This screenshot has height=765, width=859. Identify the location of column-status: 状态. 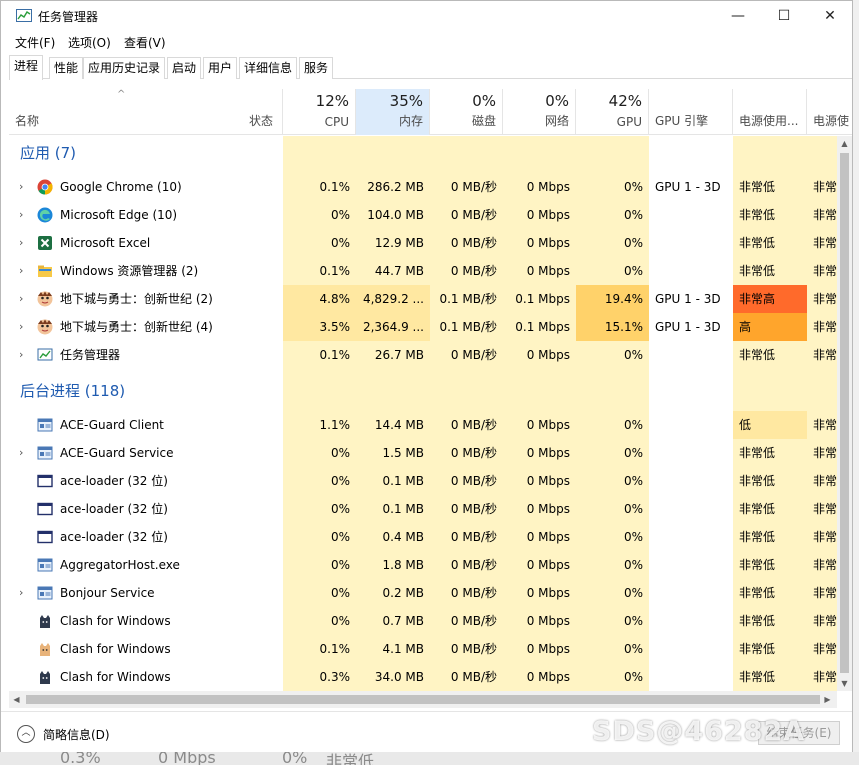
(263, 112).